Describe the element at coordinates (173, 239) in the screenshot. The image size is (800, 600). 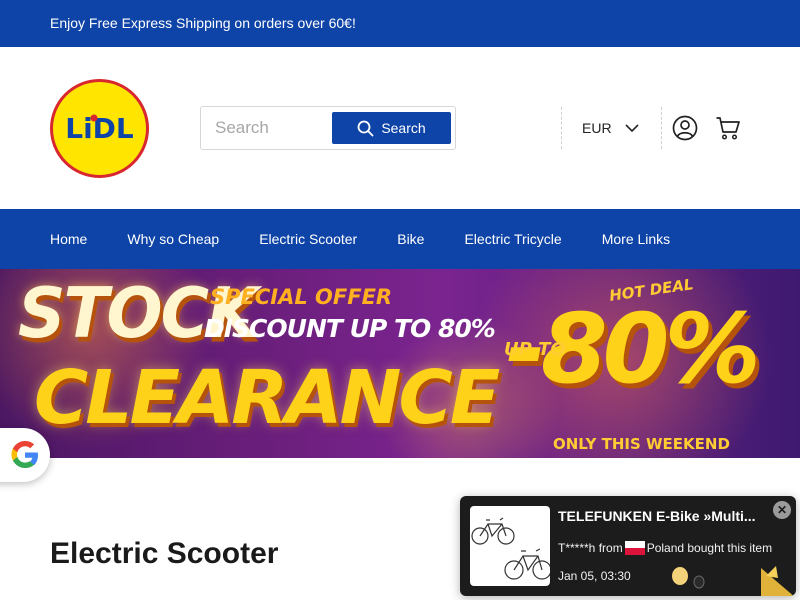
I see `nav-item-why-so-cheap: Why so Cheap` at that location.